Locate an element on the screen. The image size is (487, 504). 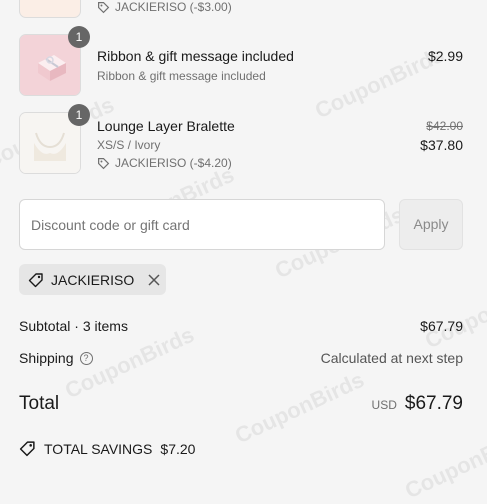
applied-discount-chip: JACKIERISO is located at coordinates (92, 279).